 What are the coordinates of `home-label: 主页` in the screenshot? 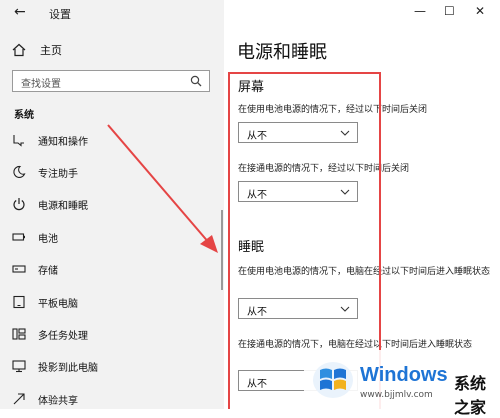 It's located at (51, 50).